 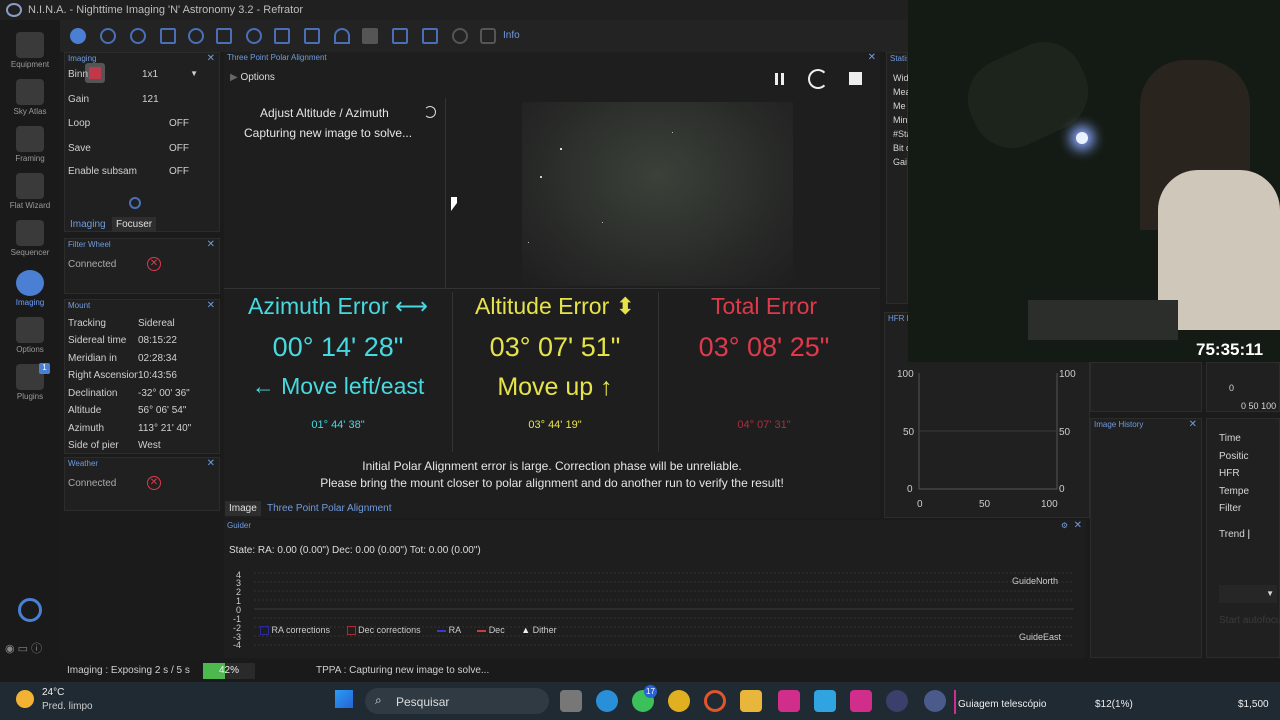 I want to click on capture-icon, so click(x=135, y=203).